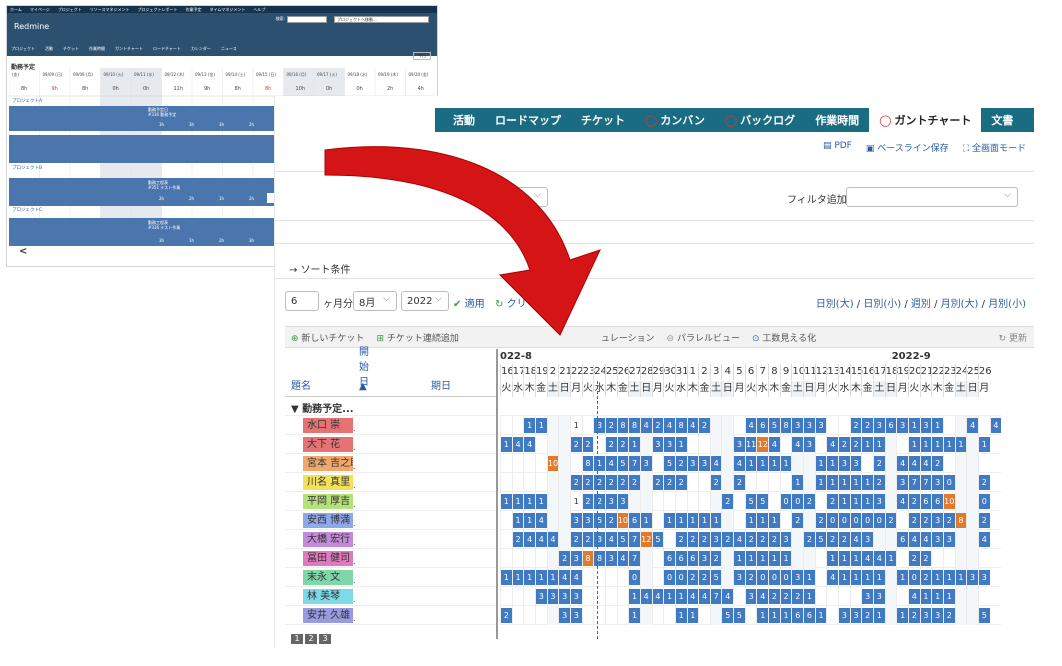 This screenshot has height=666, width=1062. I want to click on small-tab: チケット, so click(71, 51).